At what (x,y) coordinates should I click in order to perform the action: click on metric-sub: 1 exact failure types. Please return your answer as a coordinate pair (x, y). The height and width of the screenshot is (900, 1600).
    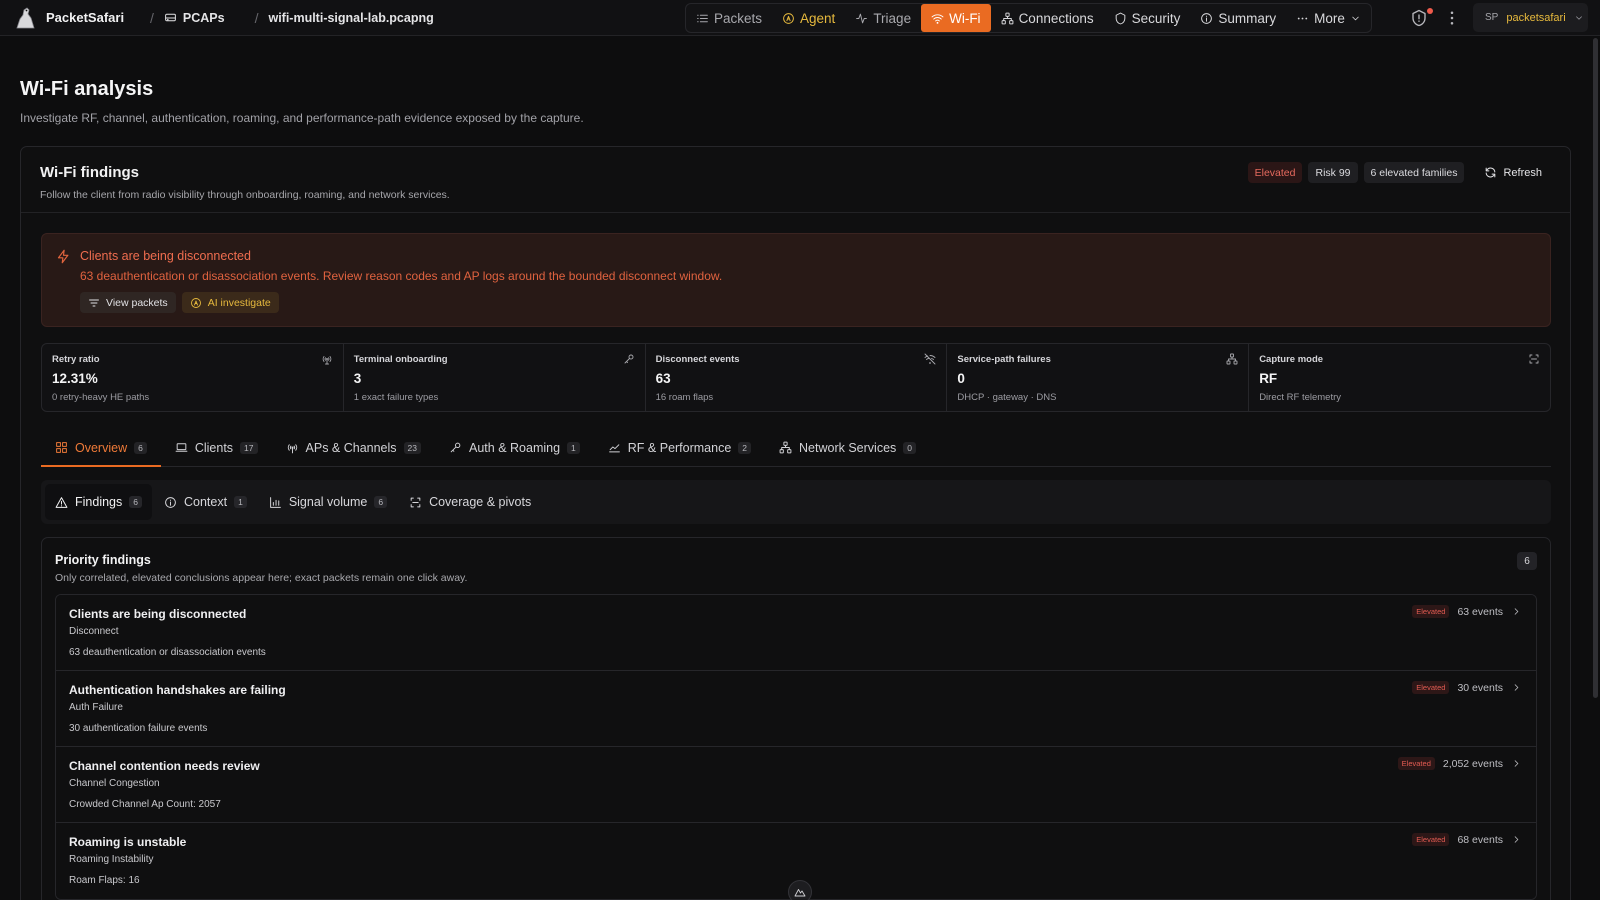
    Looking at the image, I should click on (396, 397).